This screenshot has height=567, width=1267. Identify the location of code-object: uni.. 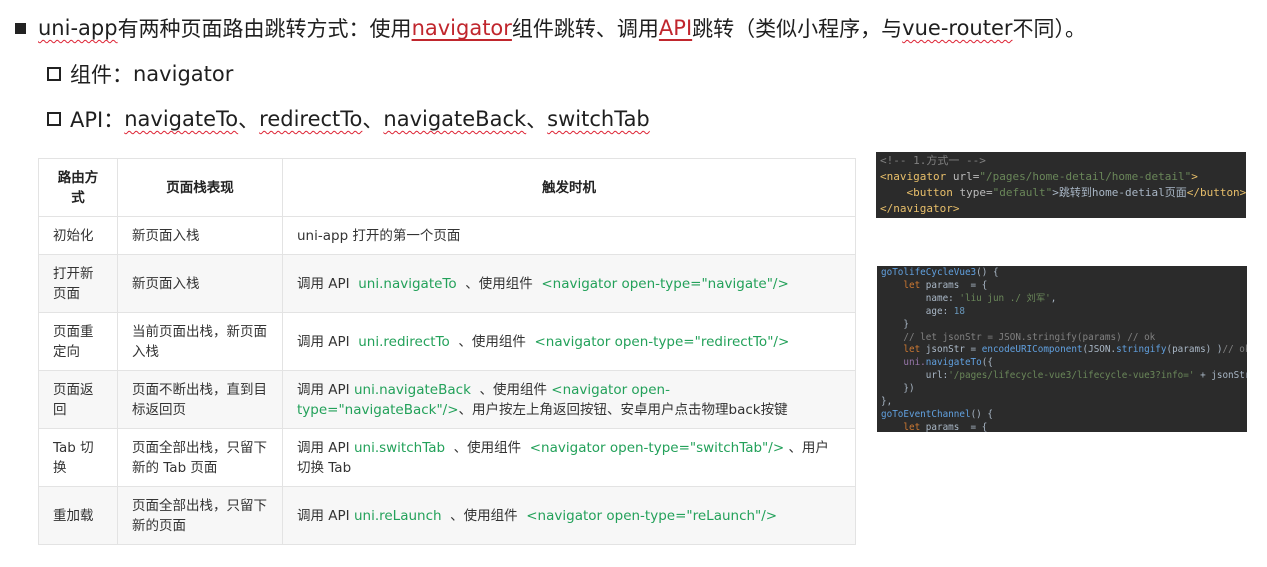
(914, 363).